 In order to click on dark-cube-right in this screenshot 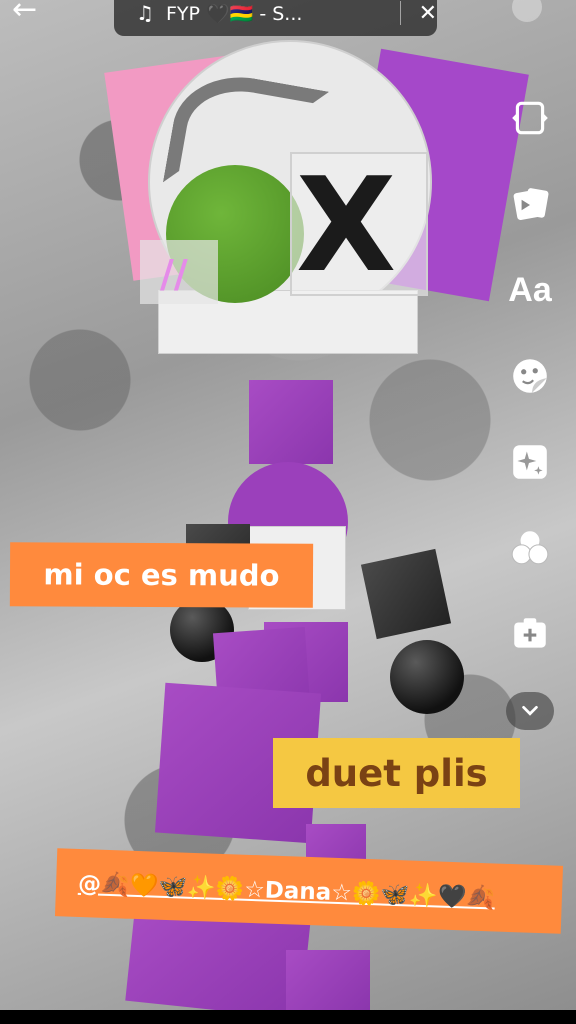, I will do `click(406, 594)`.